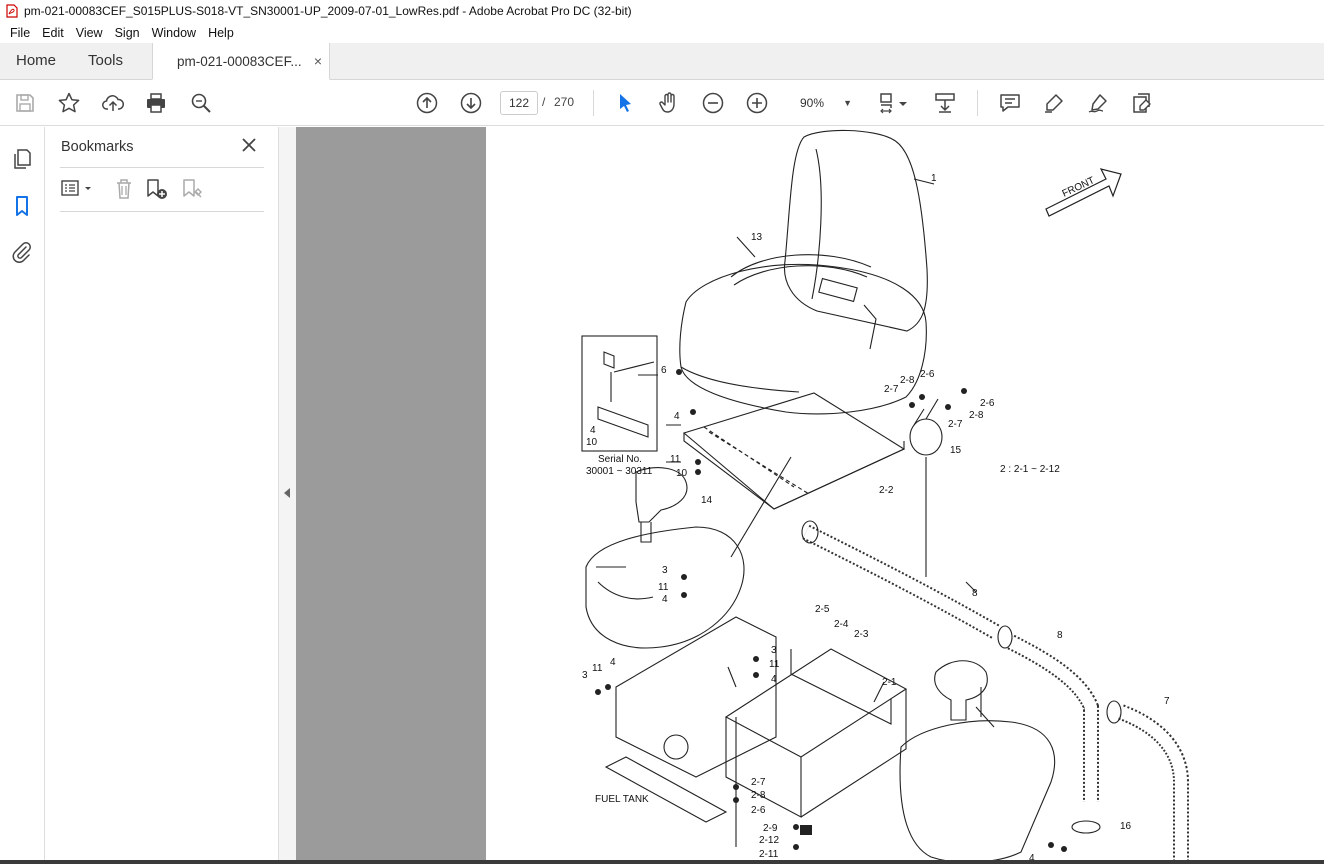 The height and width of the screenshot is (864, 1324). Describe the element at coordinates (1167, 701) in the screenshot. I see `callout: 7` at that location.